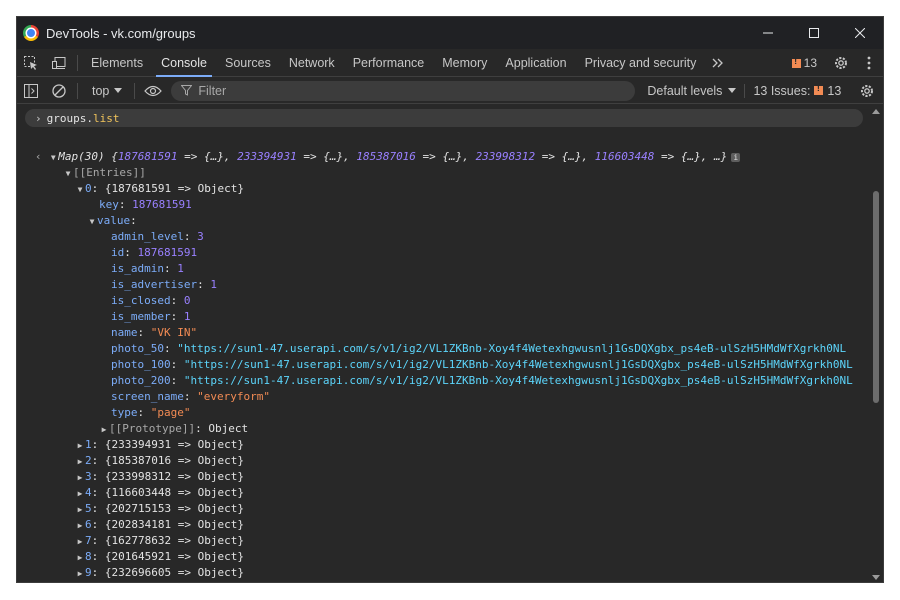 This screenshot has height=600, width=900. I want to click on entry-row: ▶ 4: {116603448 => Object}, so click(159, 493).